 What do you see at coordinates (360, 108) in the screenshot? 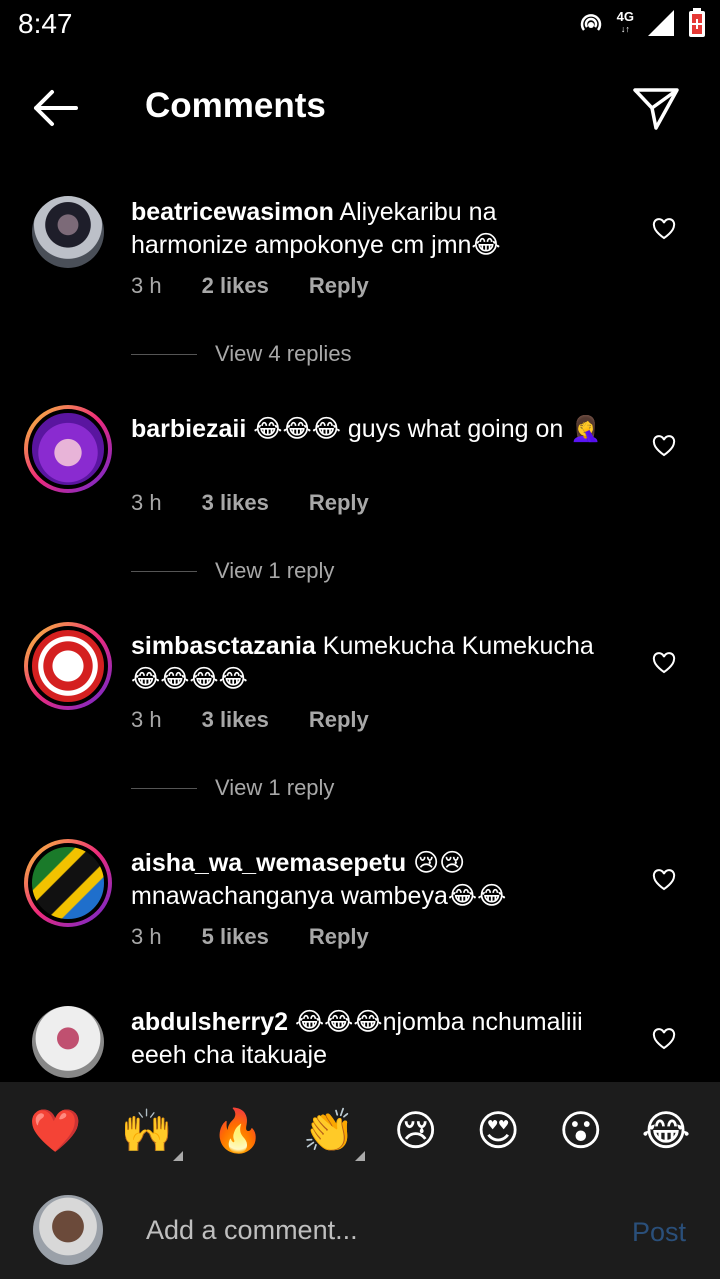
I see `header: Comments` at bounding box center [360, 108].